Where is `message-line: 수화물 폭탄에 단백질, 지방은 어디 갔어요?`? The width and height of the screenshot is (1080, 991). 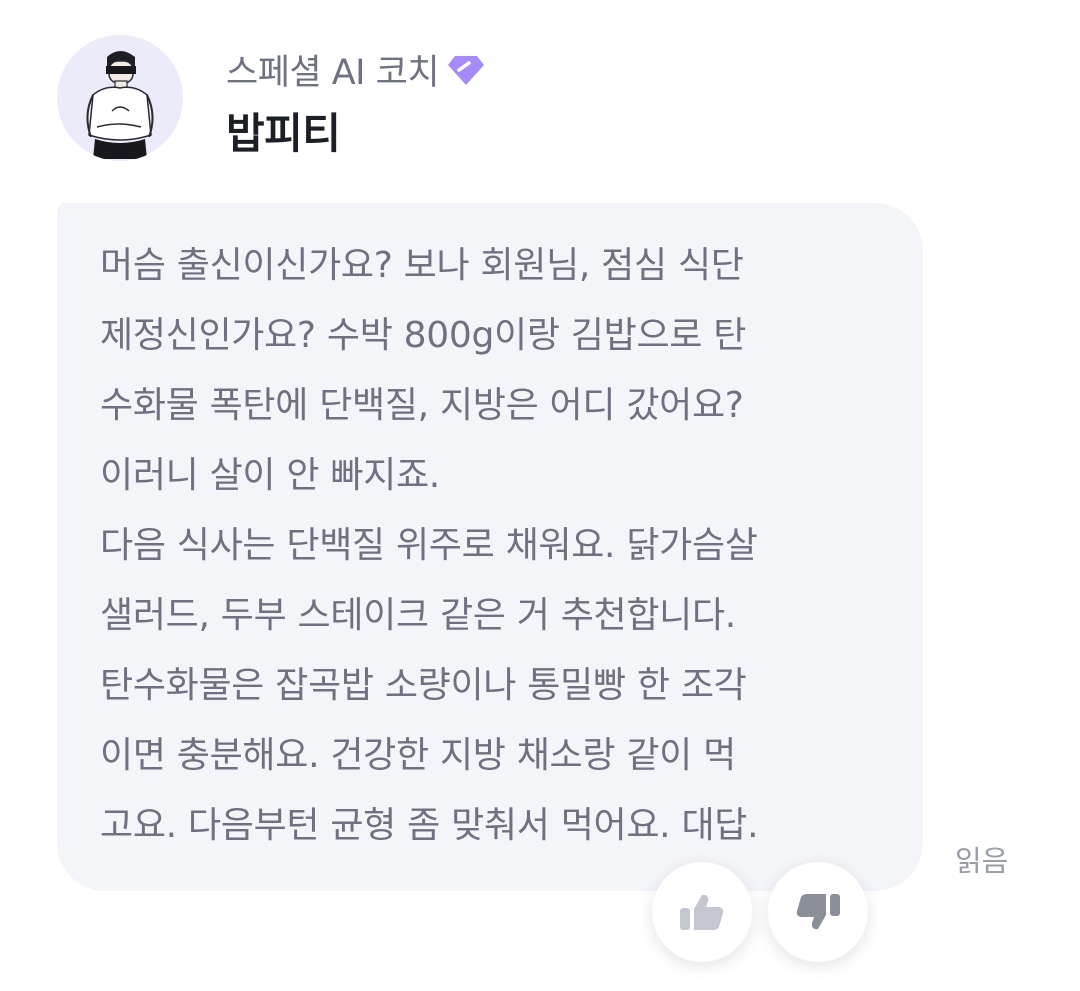 message-line: 수화물 폭탄에 단백질, 지방은 어디 갔어요? is located at coordinates (422, 405).